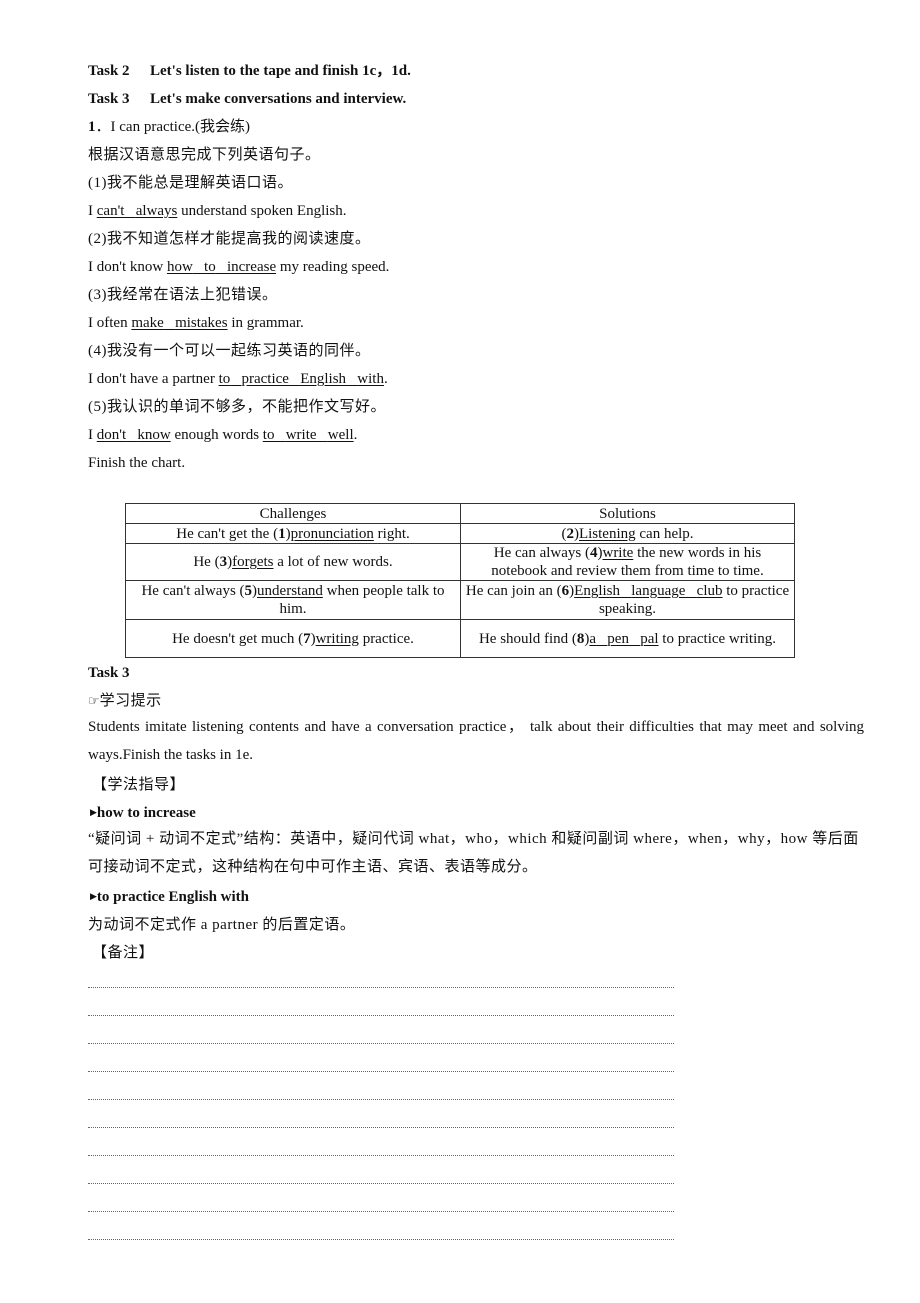 Image resolution: width=920 pixels, height=1303 pixels. I want to click on answer-blank: increase, so click(251, 267).